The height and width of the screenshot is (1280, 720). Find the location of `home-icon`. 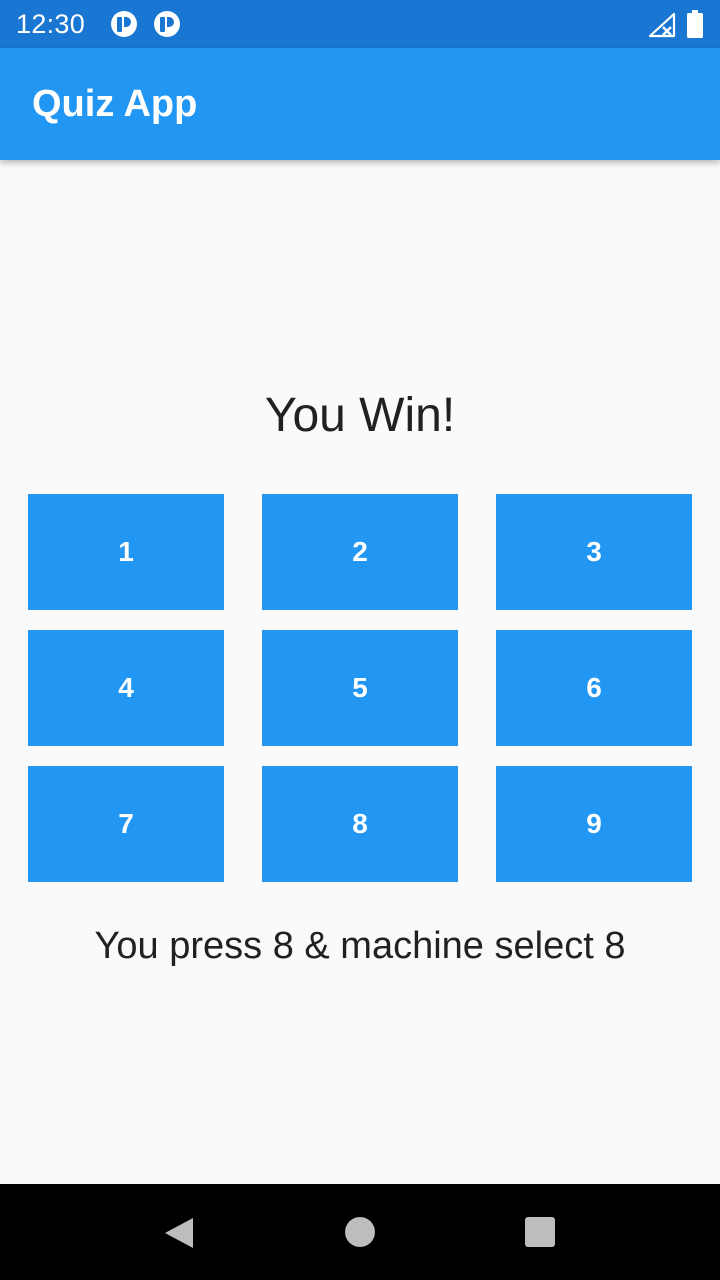

home-icon is located at coordinates (360, 1232).